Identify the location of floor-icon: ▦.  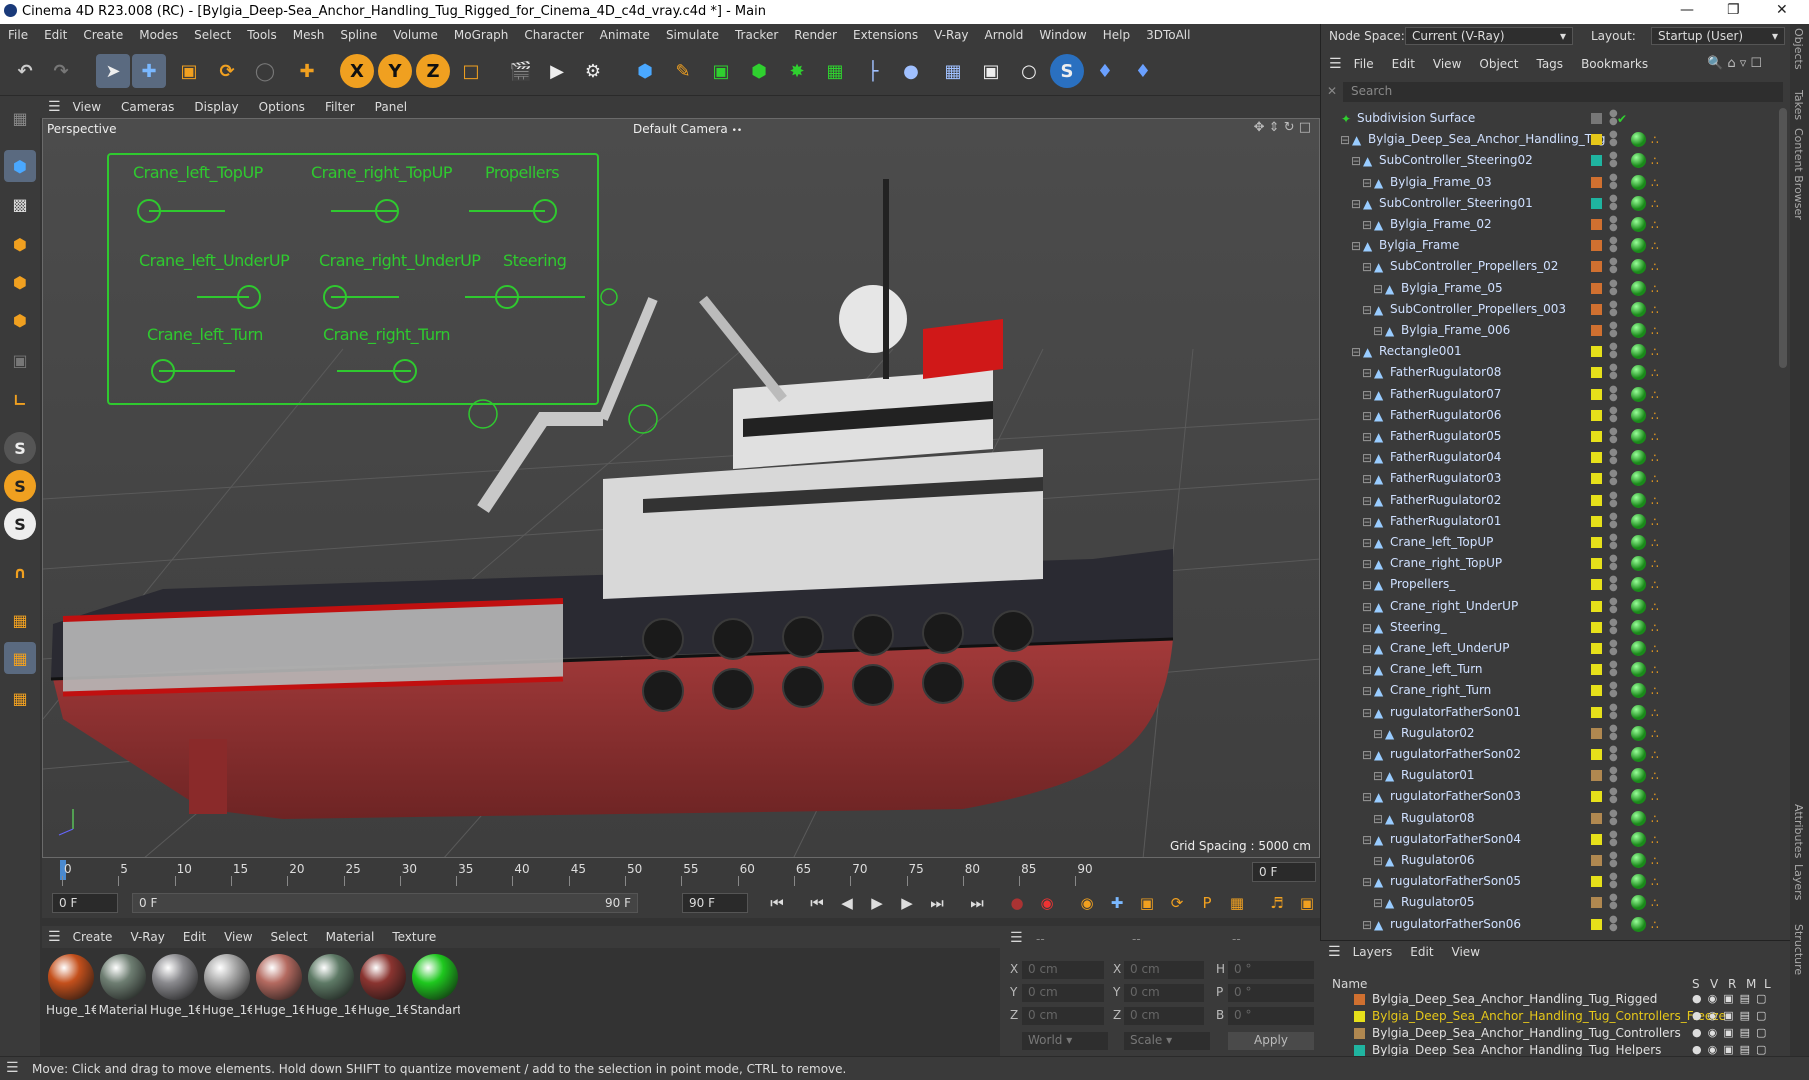
(953, 71).